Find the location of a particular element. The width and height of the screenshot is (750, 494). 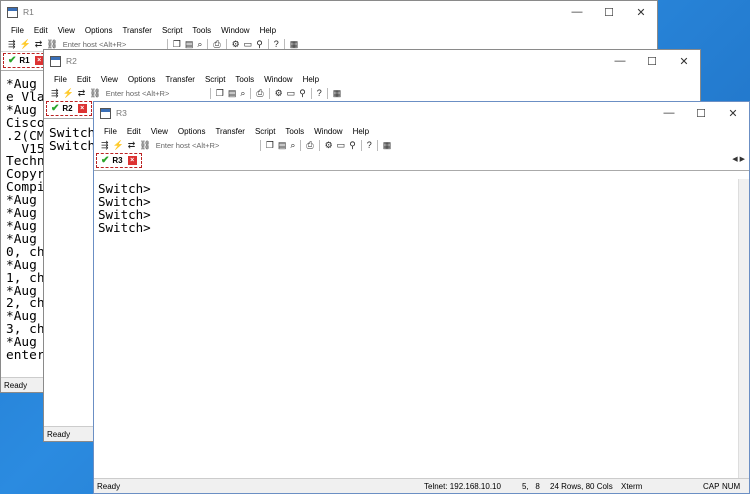

tab-r3: ✔ R3 × is located at coordinates (119, 160).